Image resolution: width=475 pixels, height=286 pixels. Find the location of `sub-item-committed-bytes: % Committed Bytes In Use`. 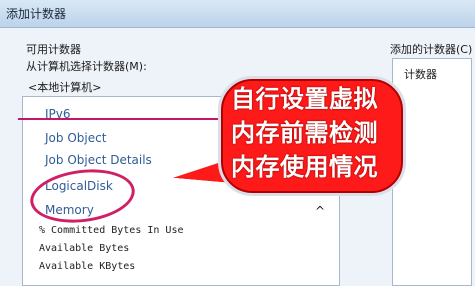

sub-item-committed-bytes: % Committed Bytes In Use is located at coordinates (111, 230).